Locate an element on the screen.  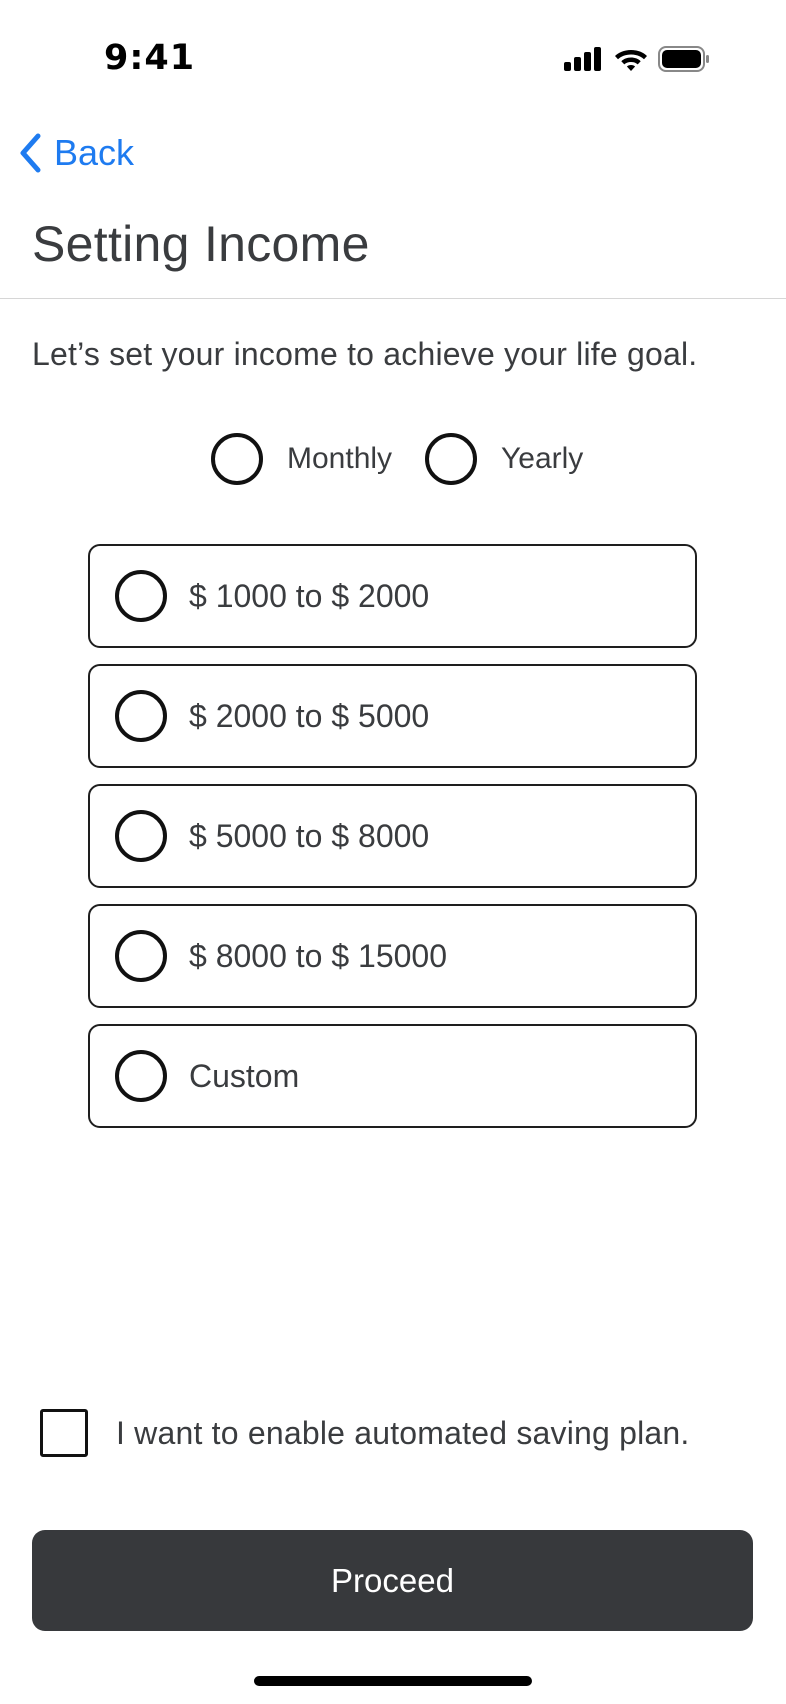
income-option-2000-5000: $ 2000 to $ 5000 is located at coordinates (392, 716).